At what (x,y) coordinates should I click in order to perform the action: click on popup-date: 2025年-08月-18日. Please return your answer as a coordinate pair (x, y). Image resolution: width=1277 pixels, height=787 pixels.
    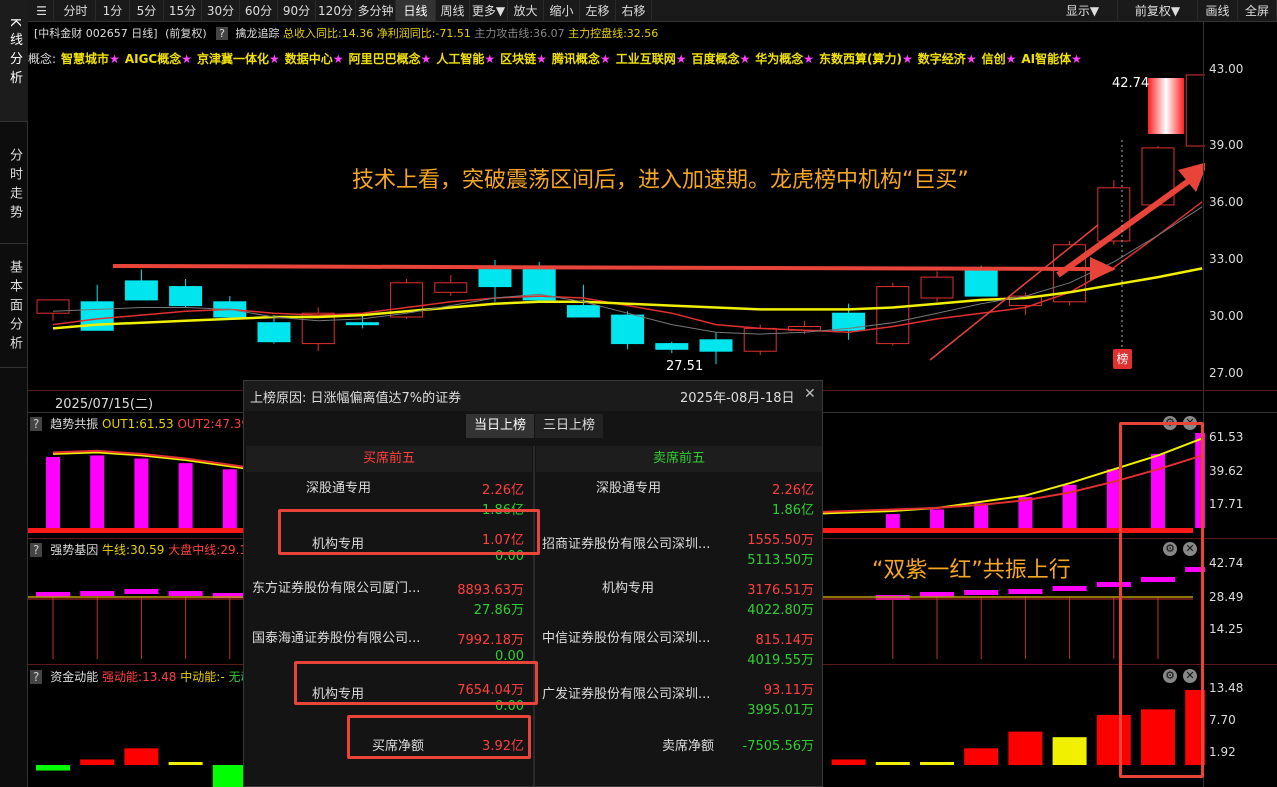
    Looking at the image, I should click on (737, 398).